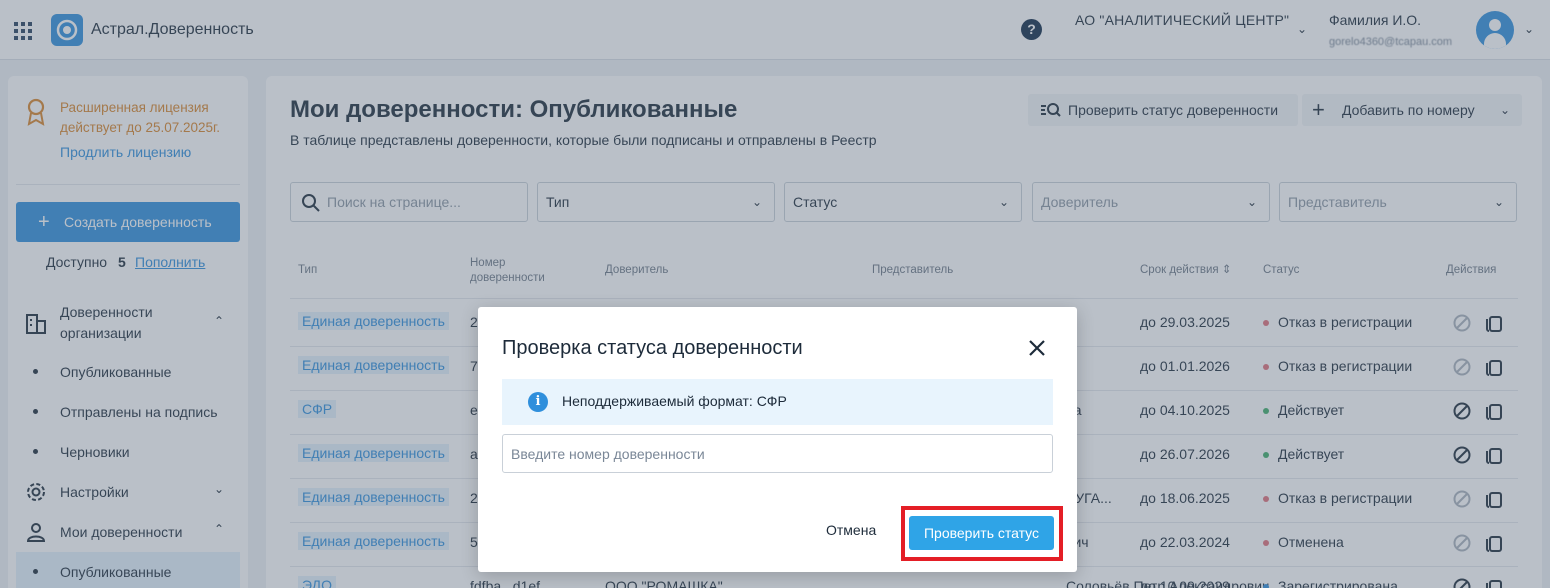 Image resolution: width=1550 pixels, height=588 pixels. I want to click on dialog-title: Проверка статуса доверенности, so click(652, 348).